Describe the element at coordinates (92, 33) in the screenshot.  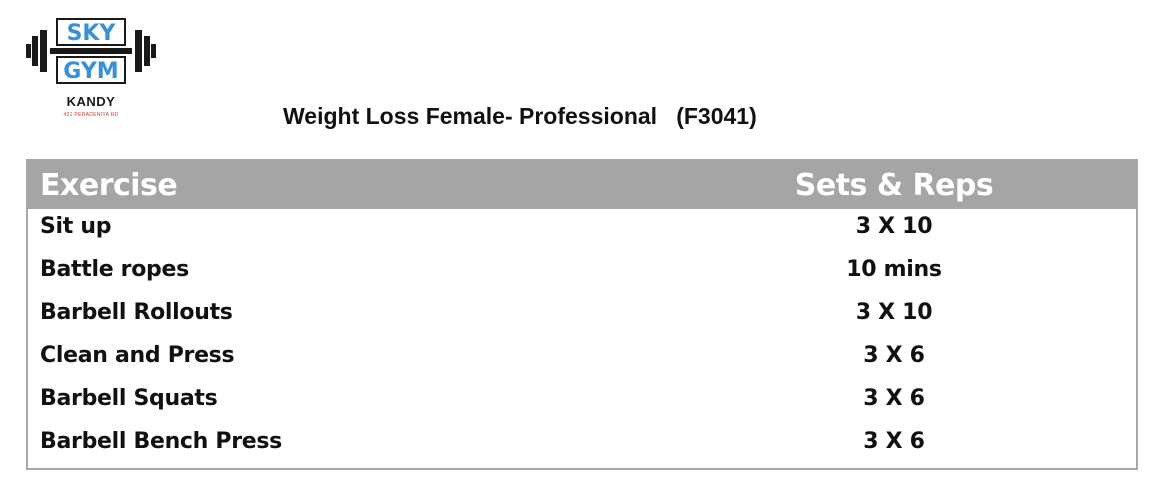
I see `logo-line1: SKY` at that location.